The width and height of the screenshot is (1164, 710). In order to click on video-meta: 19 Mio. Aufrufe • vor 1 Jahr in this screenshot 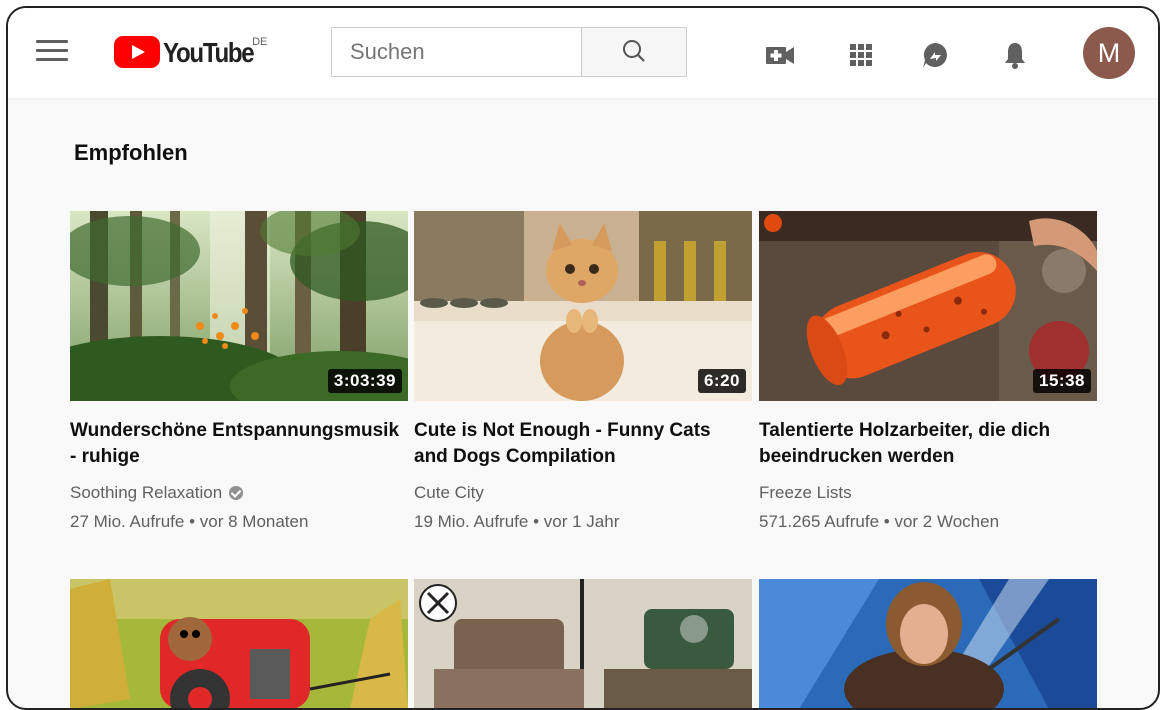, I will do `click(583, 522)`.